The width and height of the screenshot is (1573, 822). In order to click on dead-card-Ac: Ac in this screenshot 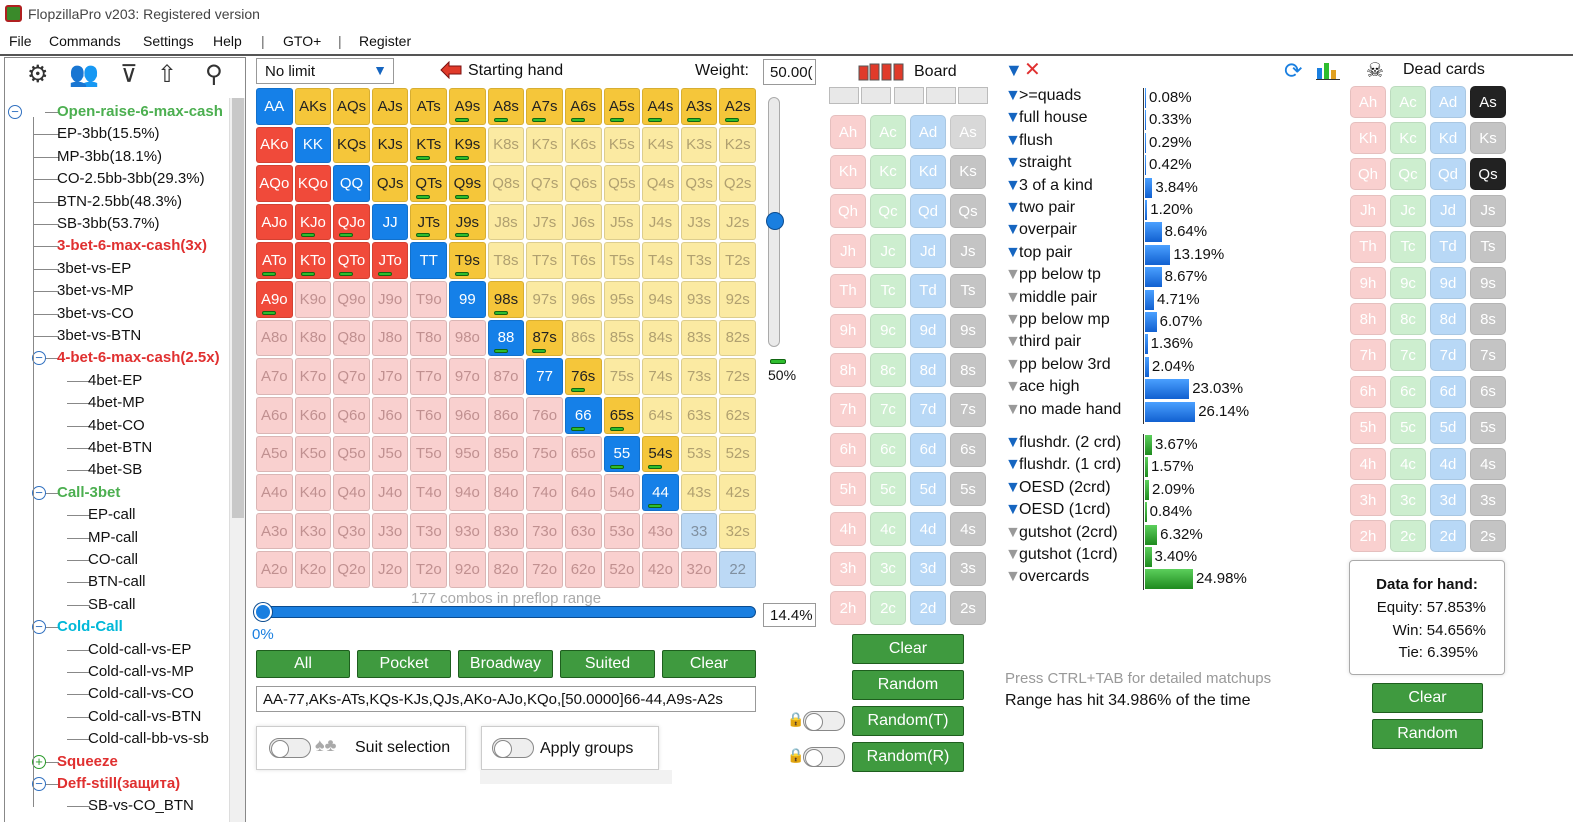, I will do `click(1408, 102)`.